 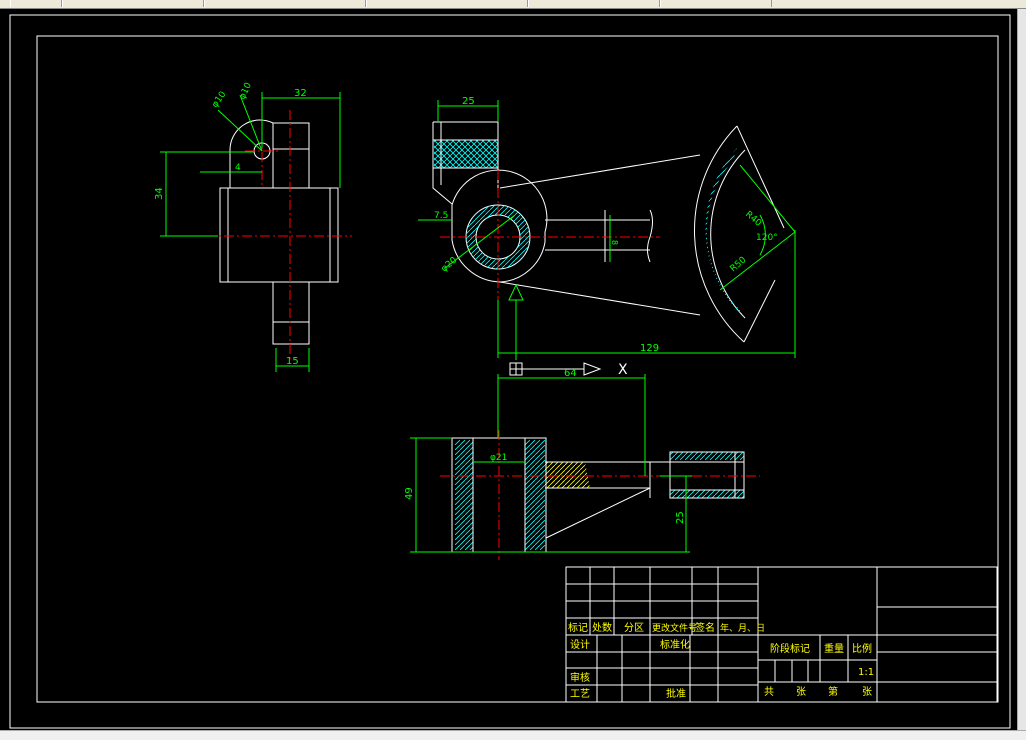 What do you see at coordinates (238, 168) in the screenshot?
I see `dim-4: 4` at bounding box center [238, 168].